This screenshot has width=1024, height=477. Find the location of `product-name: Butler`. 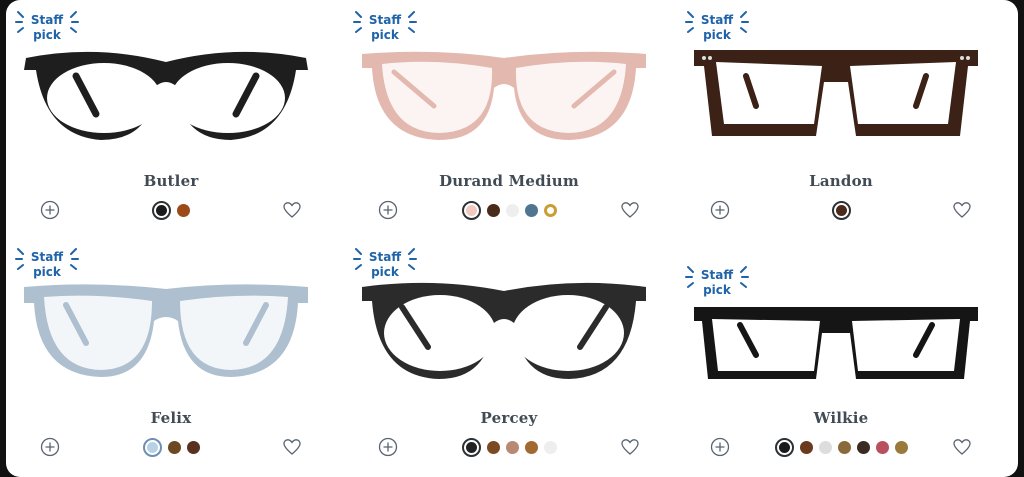

product-name: Butler is located at coordinates (171, 181).